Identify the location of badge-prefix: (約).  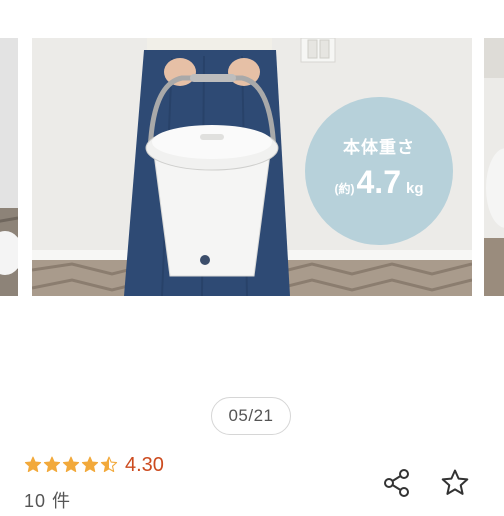
(344, 189).